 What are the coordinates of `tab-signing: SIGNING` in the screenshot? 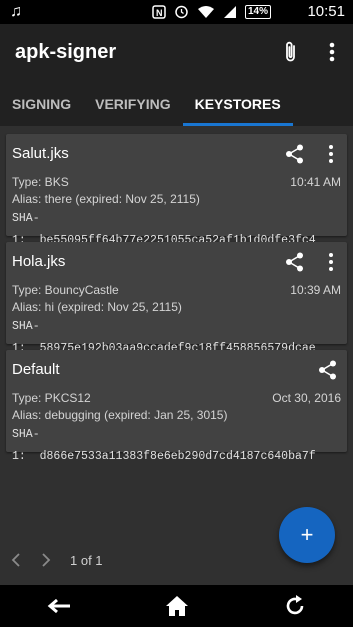 It's located at (41, 104).